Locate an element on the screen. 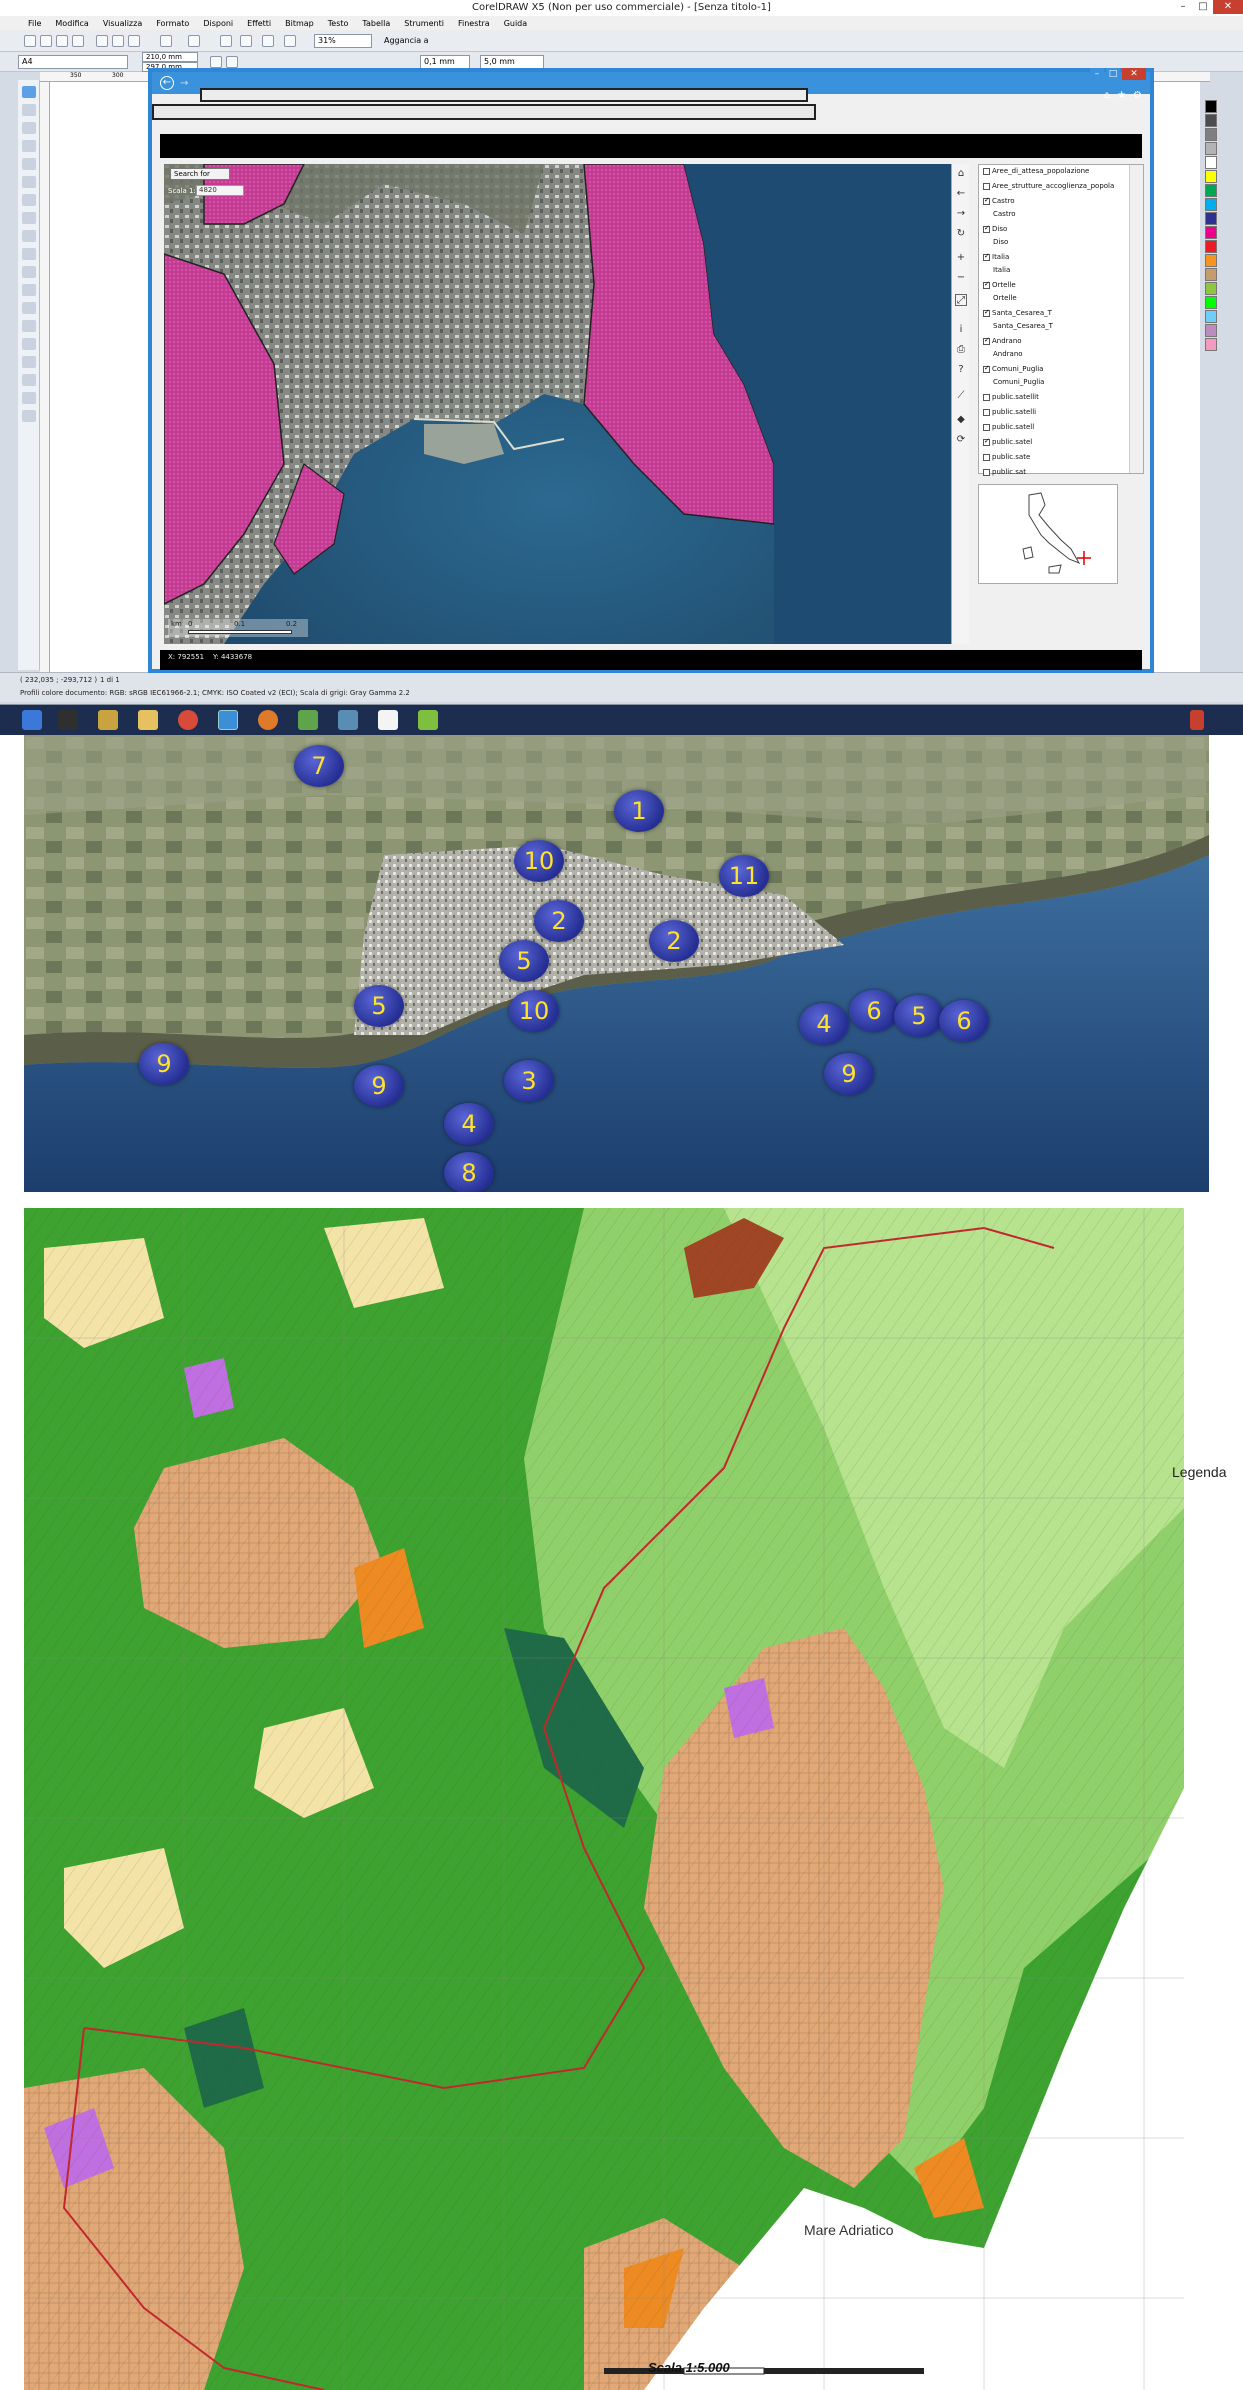  connector-tool-icon is located at coordinates (29, 326).